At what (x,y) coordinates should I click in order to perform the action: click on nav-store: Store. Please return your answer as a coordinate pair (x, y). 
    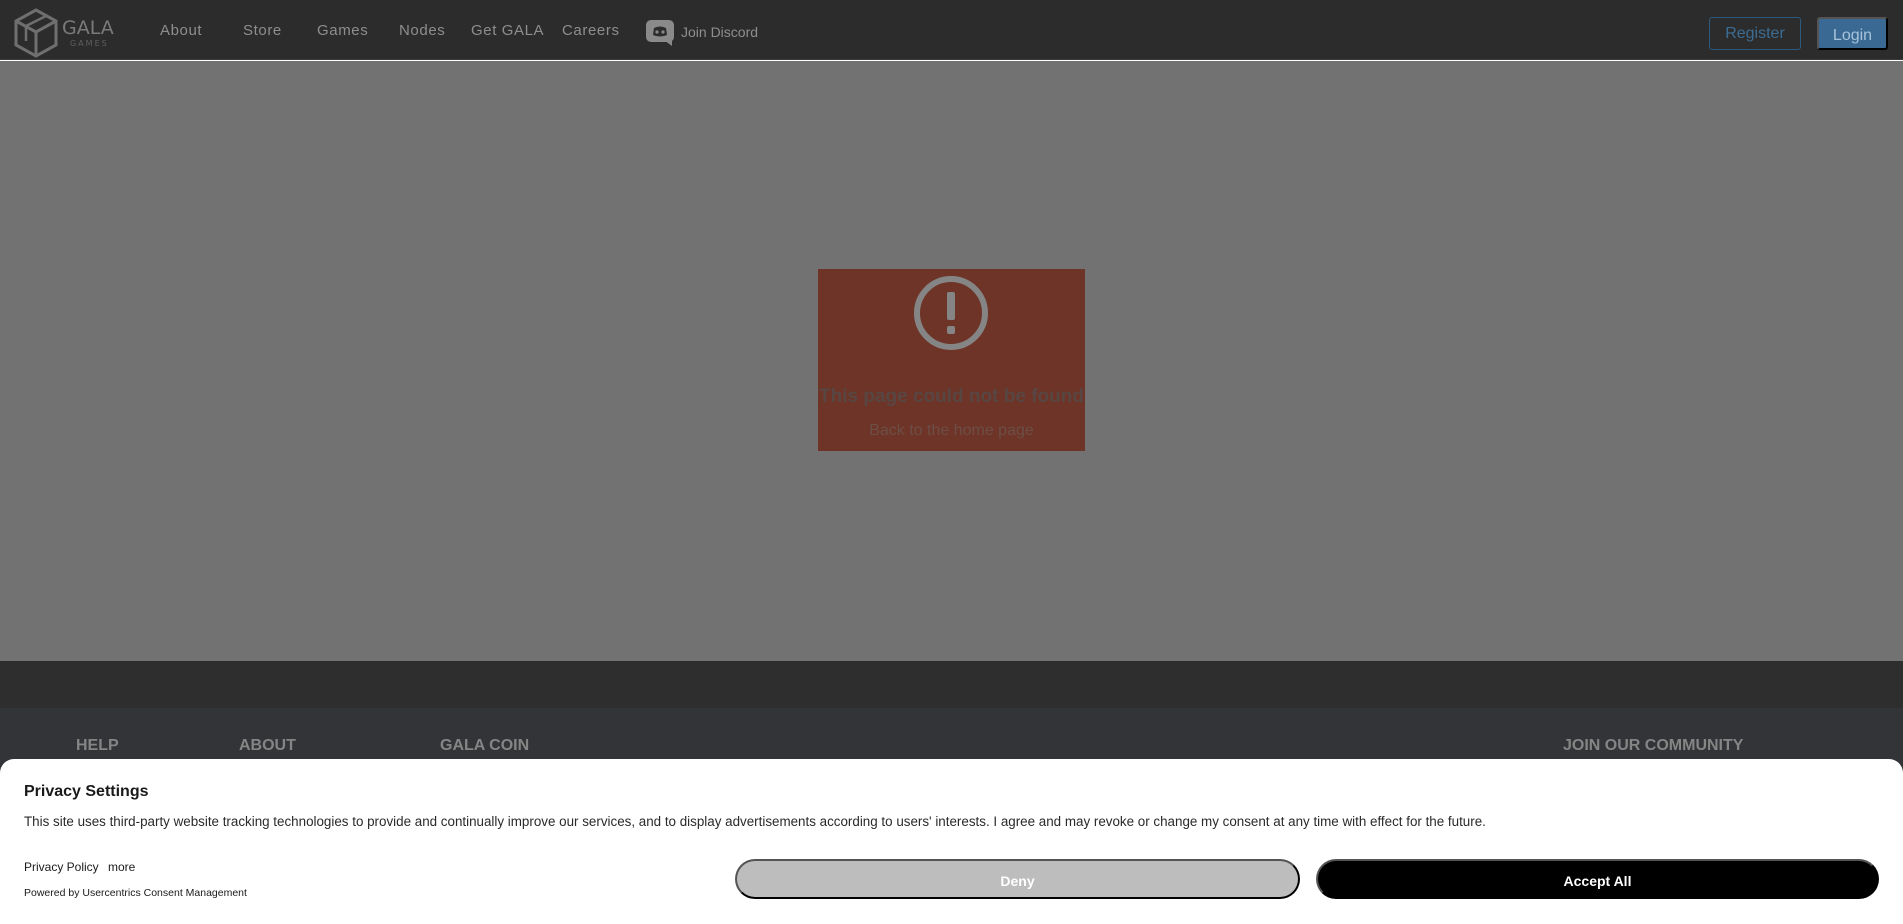
    Looking at the image, I should click on (262, 30).